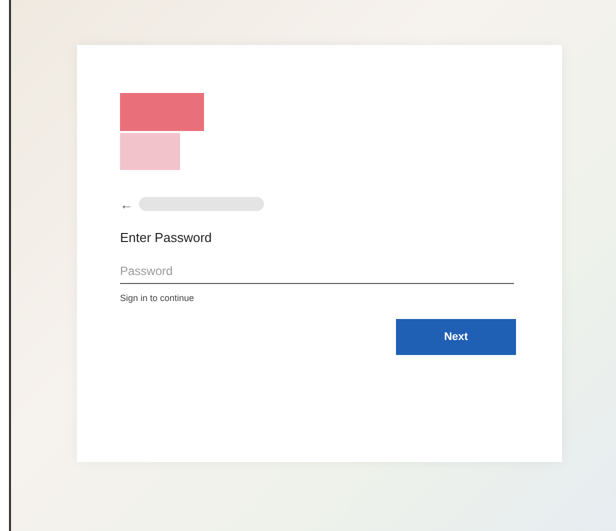 The width and height of the screenshot is (616, 531). Describe the element at coordinates (456, 337) in the screenshot. I see `next-button: Next` at that location.